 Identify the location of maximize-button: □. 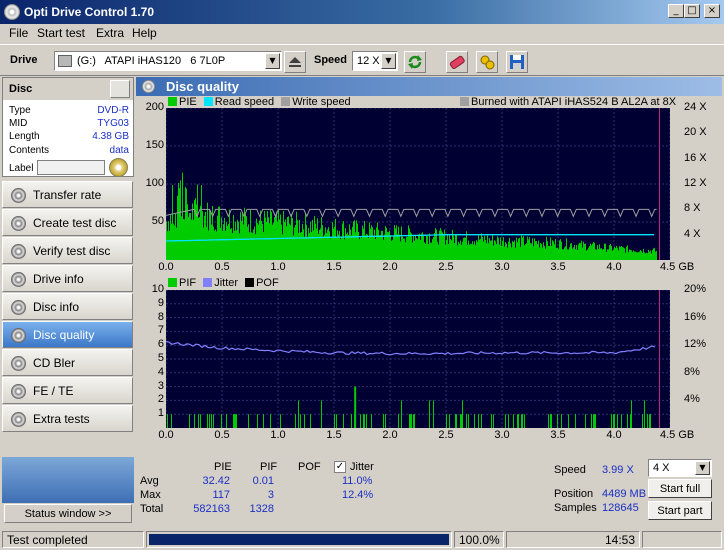
(692, 11).